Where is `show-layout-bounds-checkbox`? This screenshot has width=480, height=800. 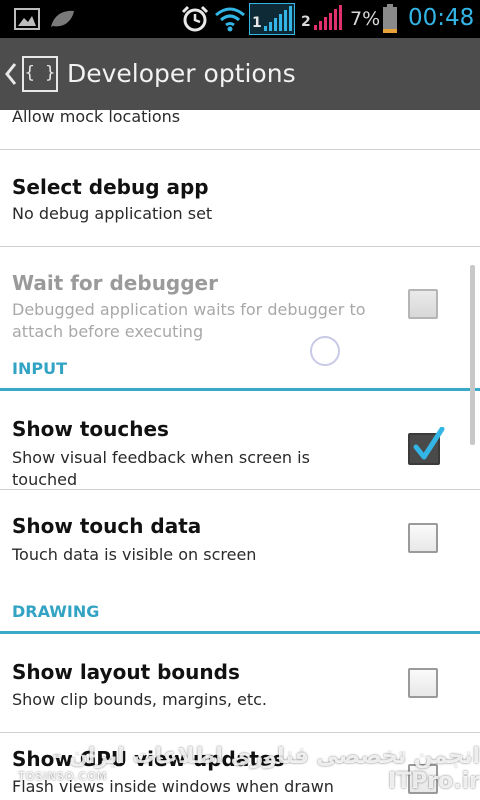
show-layout-bounds-checkbox is located at coordinates (423, 683).